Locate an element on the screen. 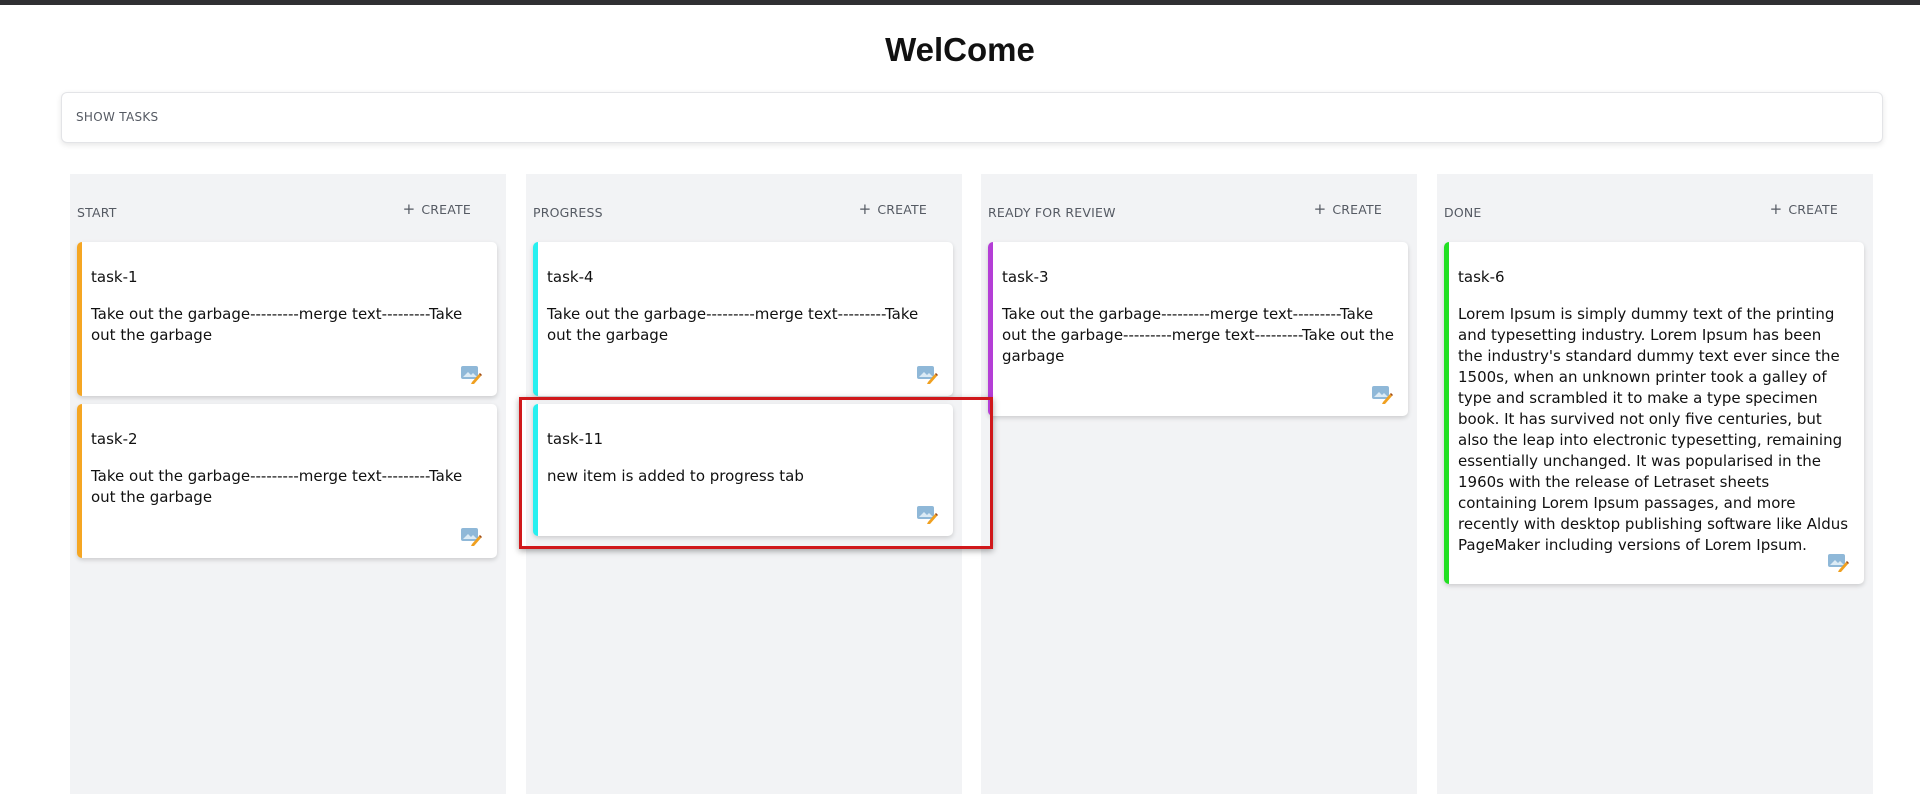 The image size is (1920, 794). card-title: task-3 is located at coordinates (1025, 277).